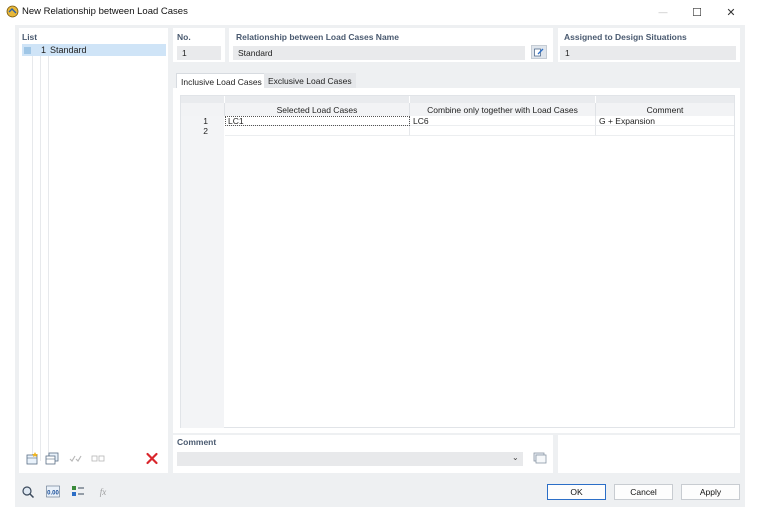  I want to click on list-settings-icon, so click(78, 491).